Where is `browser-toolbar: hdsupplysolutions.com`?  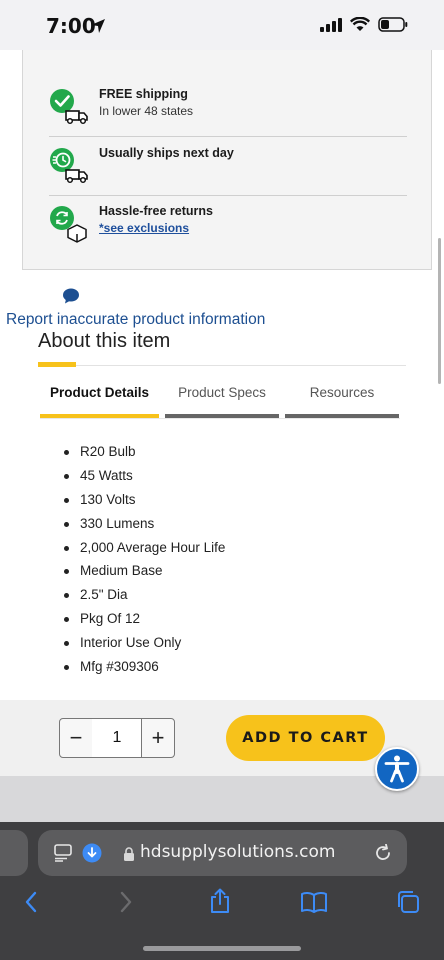 browser-toolbar: hdsupplysolutions.com is located at coordinates (222, 891).